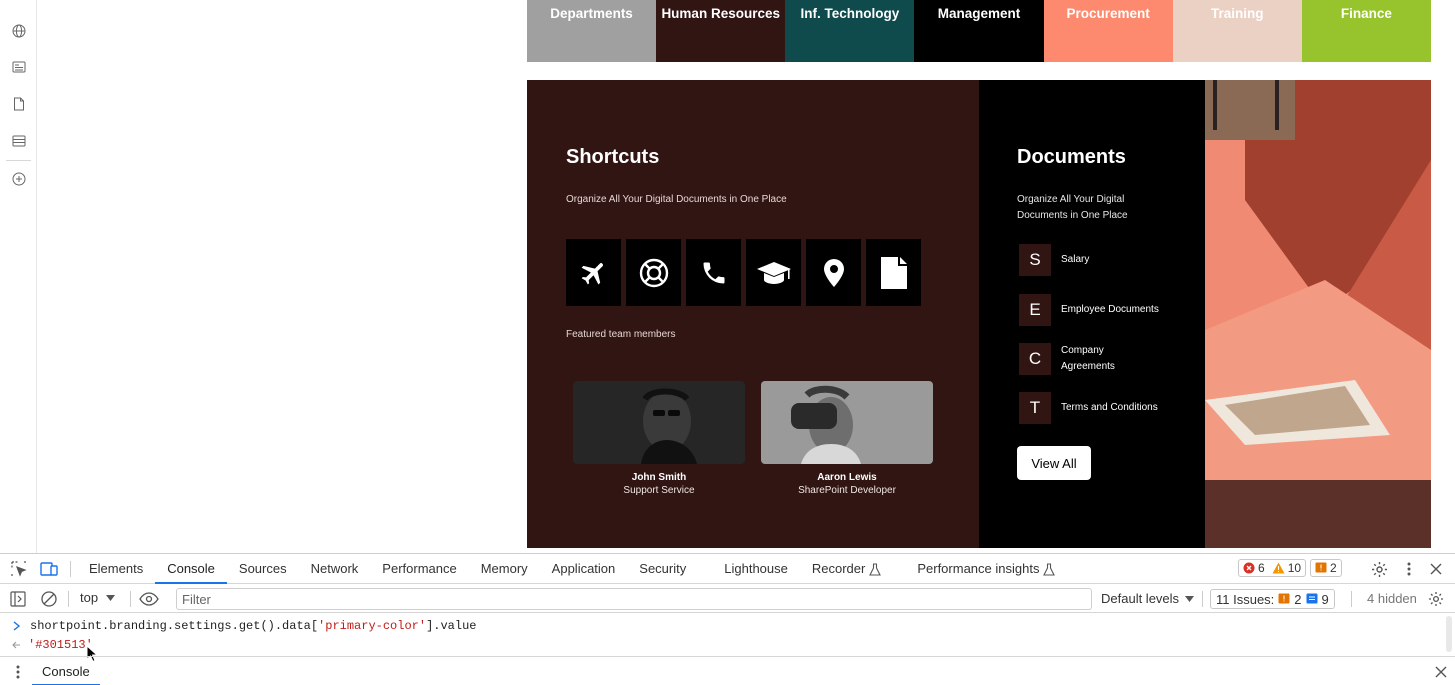  What do you see at coordinates (613, 157) in the screenshot?
I see `shortcuts-title: Shortcuts` at bounding box center [613, 157].